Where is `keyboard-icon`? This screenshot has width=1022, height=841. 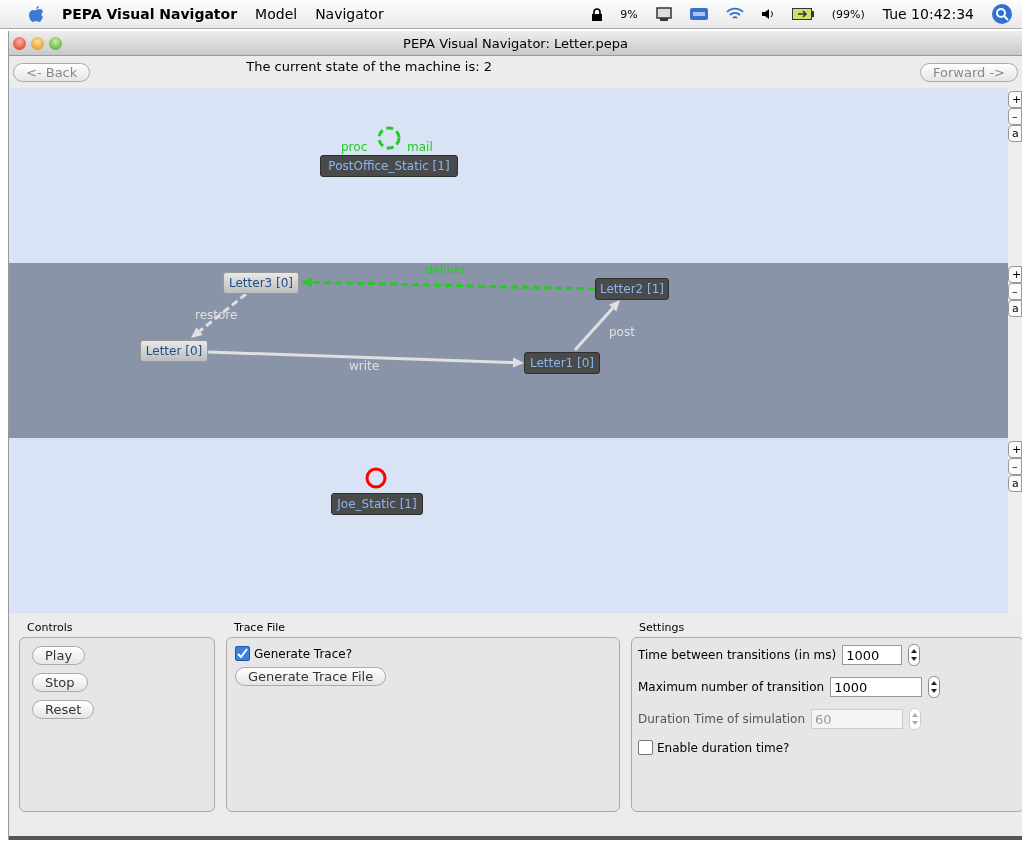 keyboard-icon is located at coordinates (698, 14).